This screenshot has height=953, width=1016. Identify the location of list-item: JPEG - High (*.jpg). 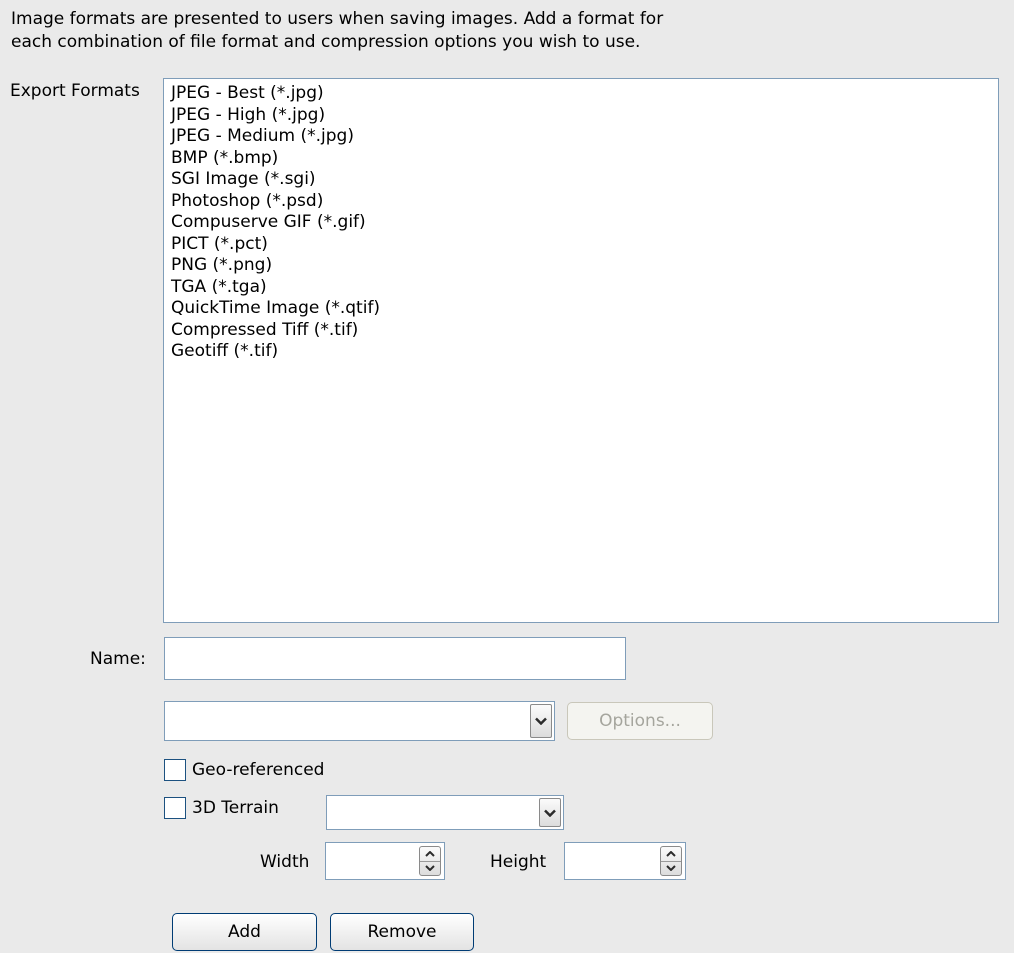
(584, 116).